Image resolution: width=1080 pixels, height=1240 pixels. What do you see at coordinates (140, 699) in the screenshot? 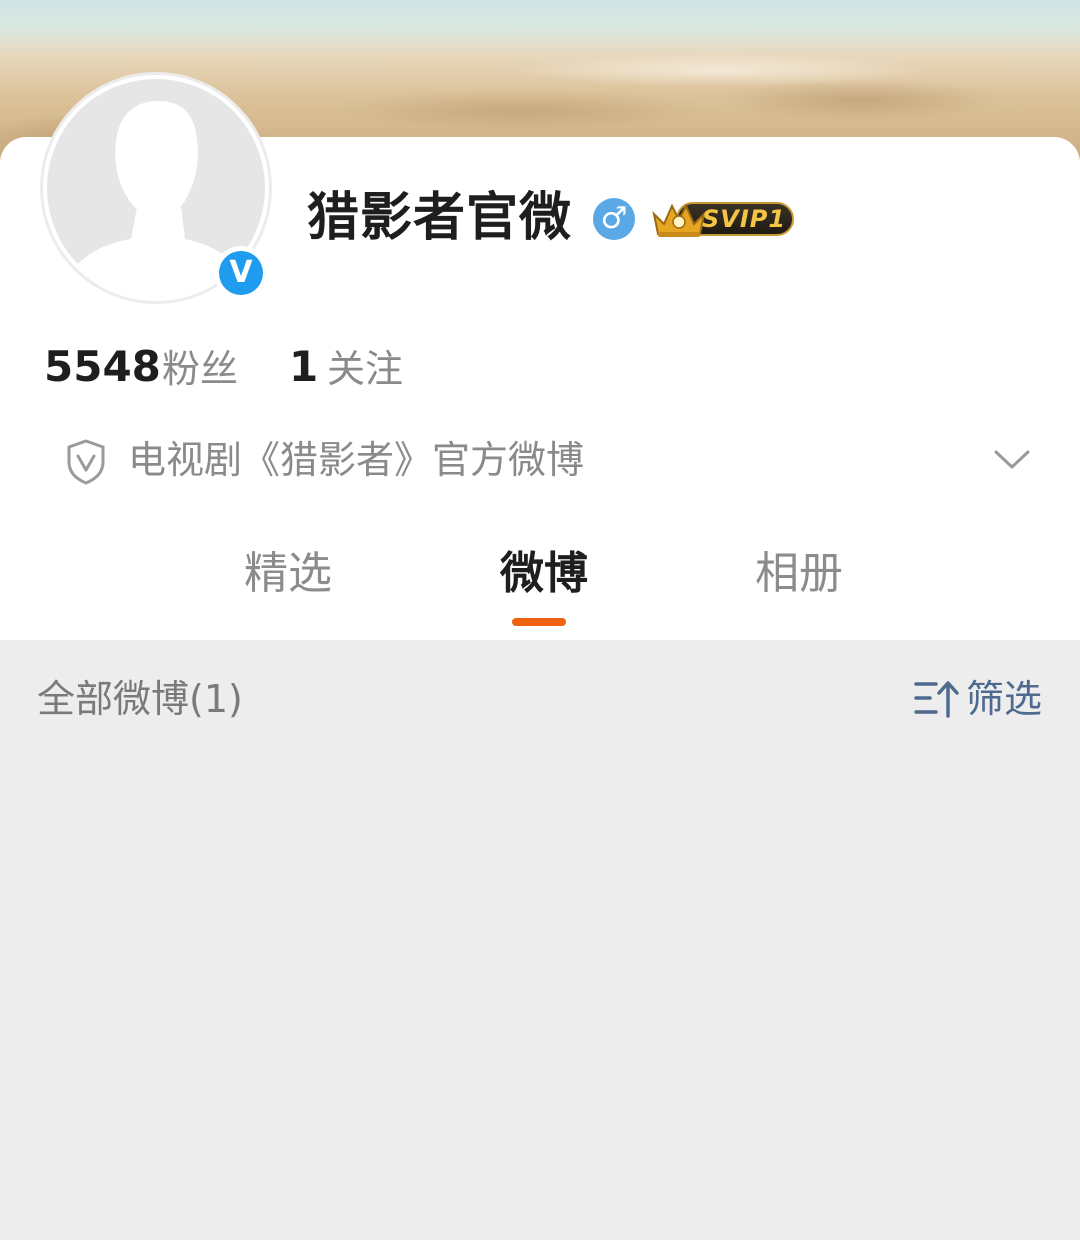
I see `feed-title: 全部微博(1)` at bounding box center [140, 699].